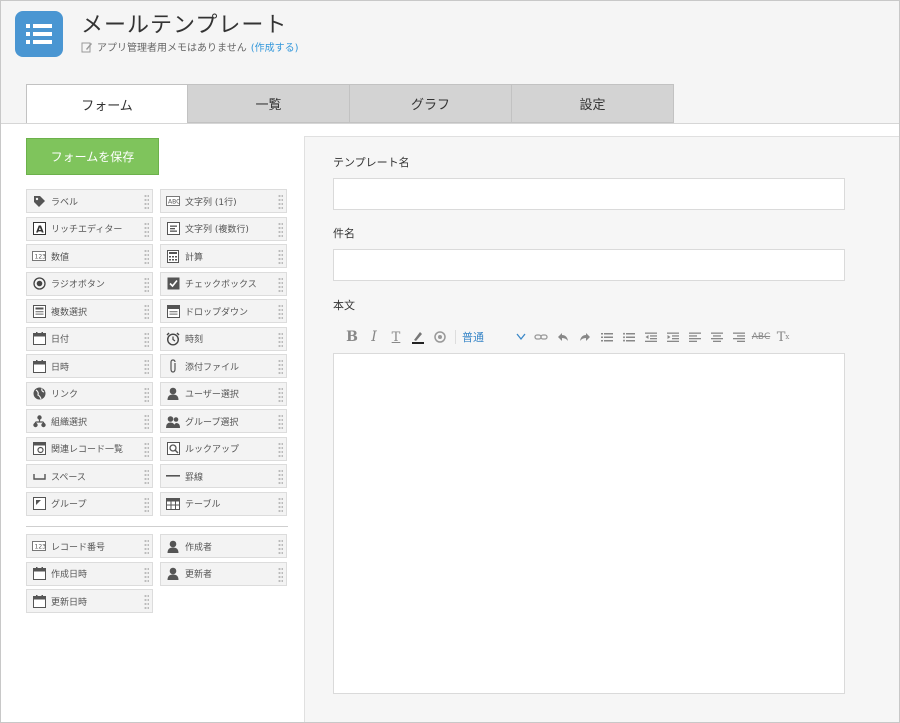 The height and width of the screenshot is (723, 900). I want to click on palette-field-item: 123 数値, so click(89, 256).